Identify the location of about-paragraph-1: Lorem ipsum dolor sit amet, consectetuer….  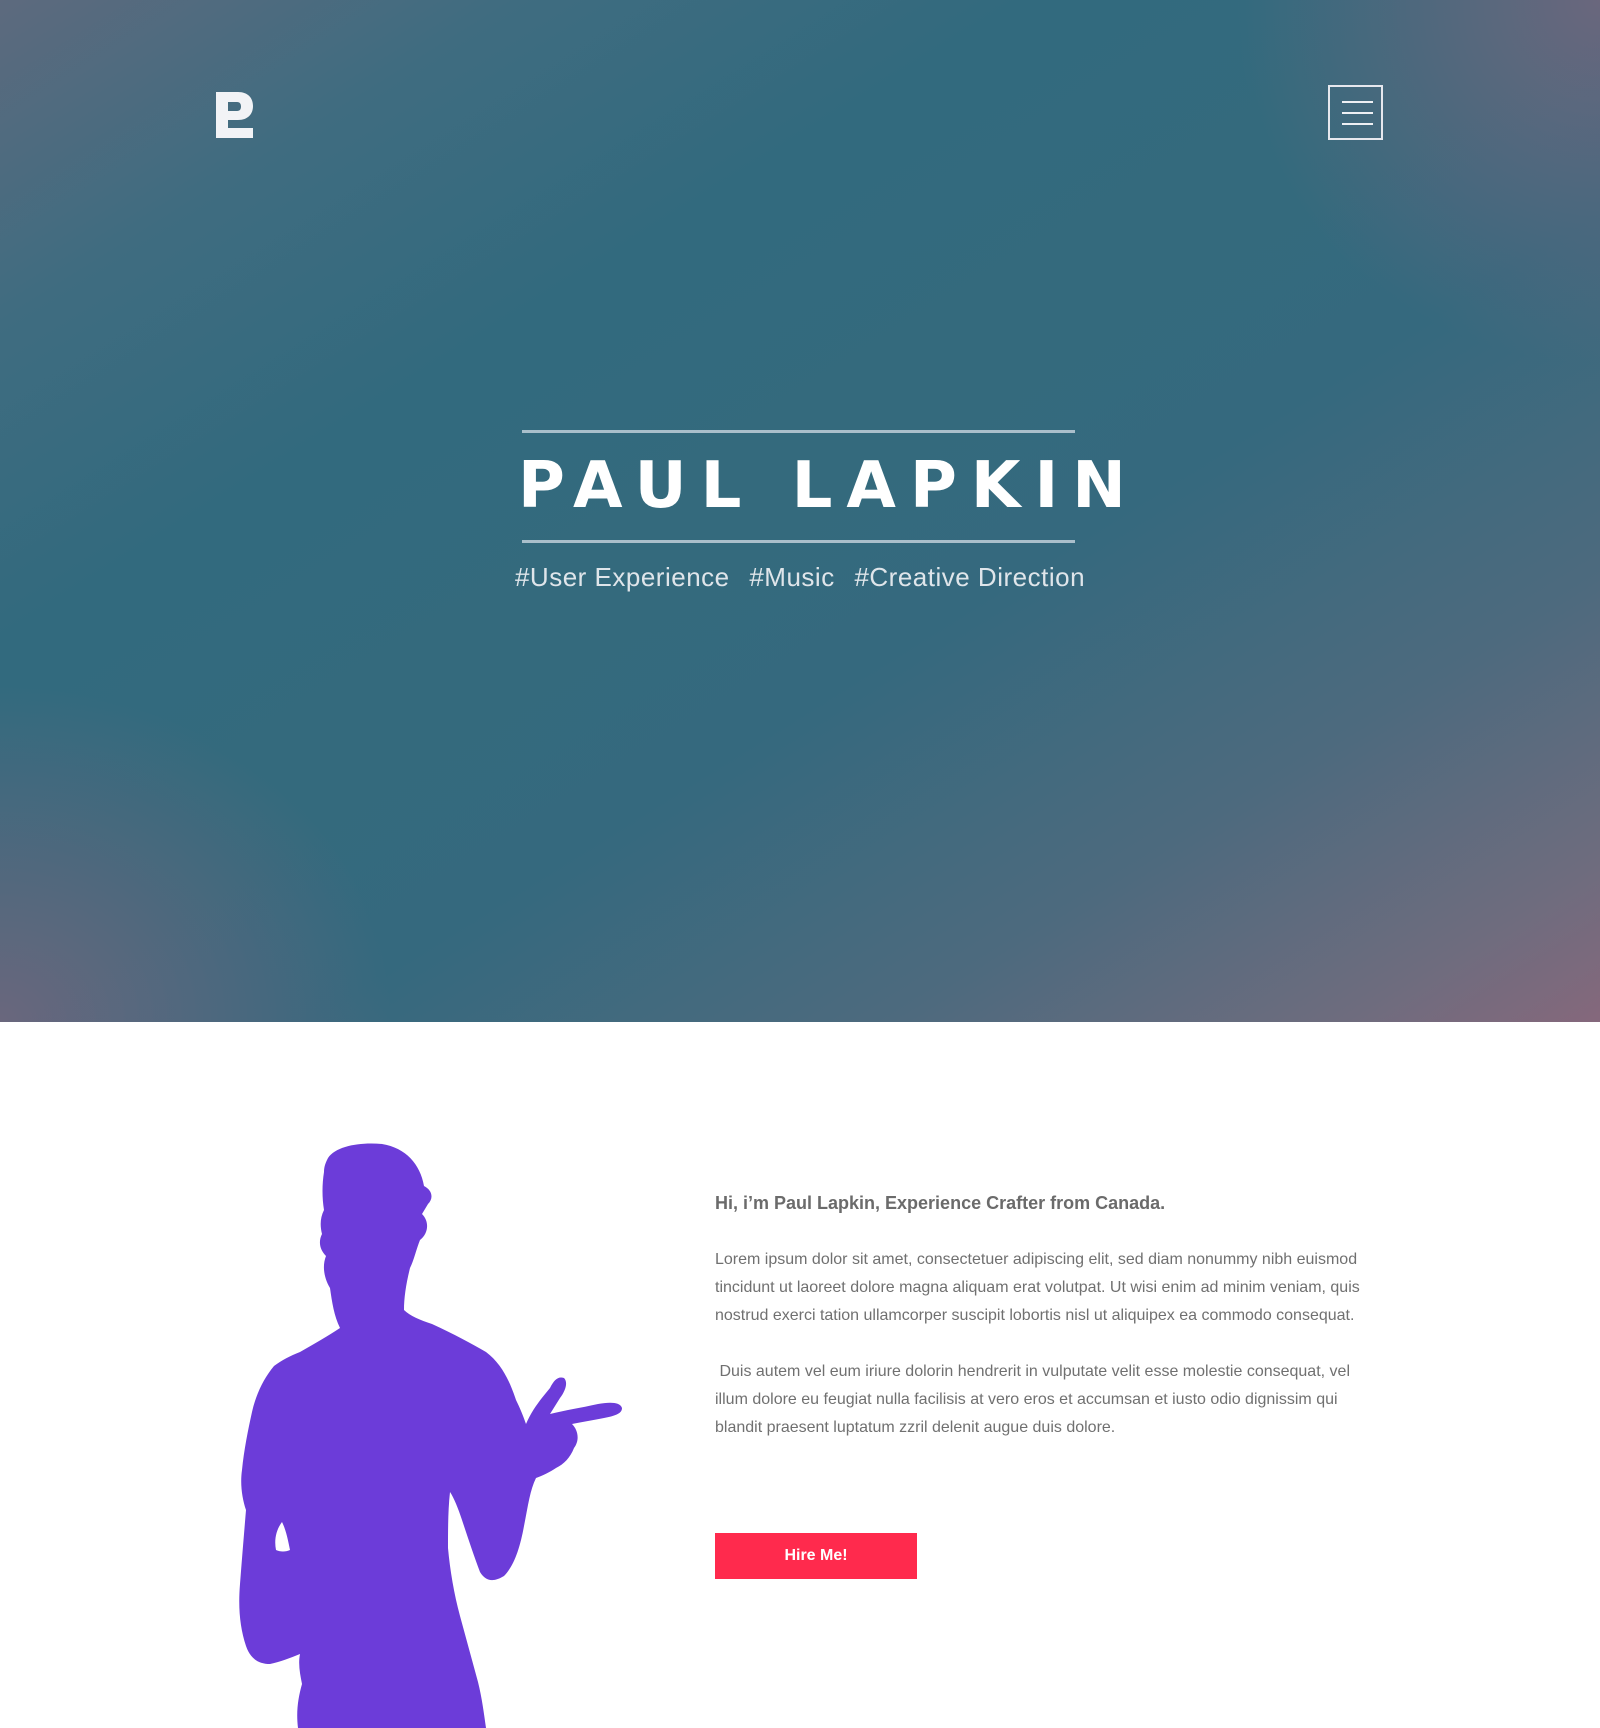
(1037, 1287).